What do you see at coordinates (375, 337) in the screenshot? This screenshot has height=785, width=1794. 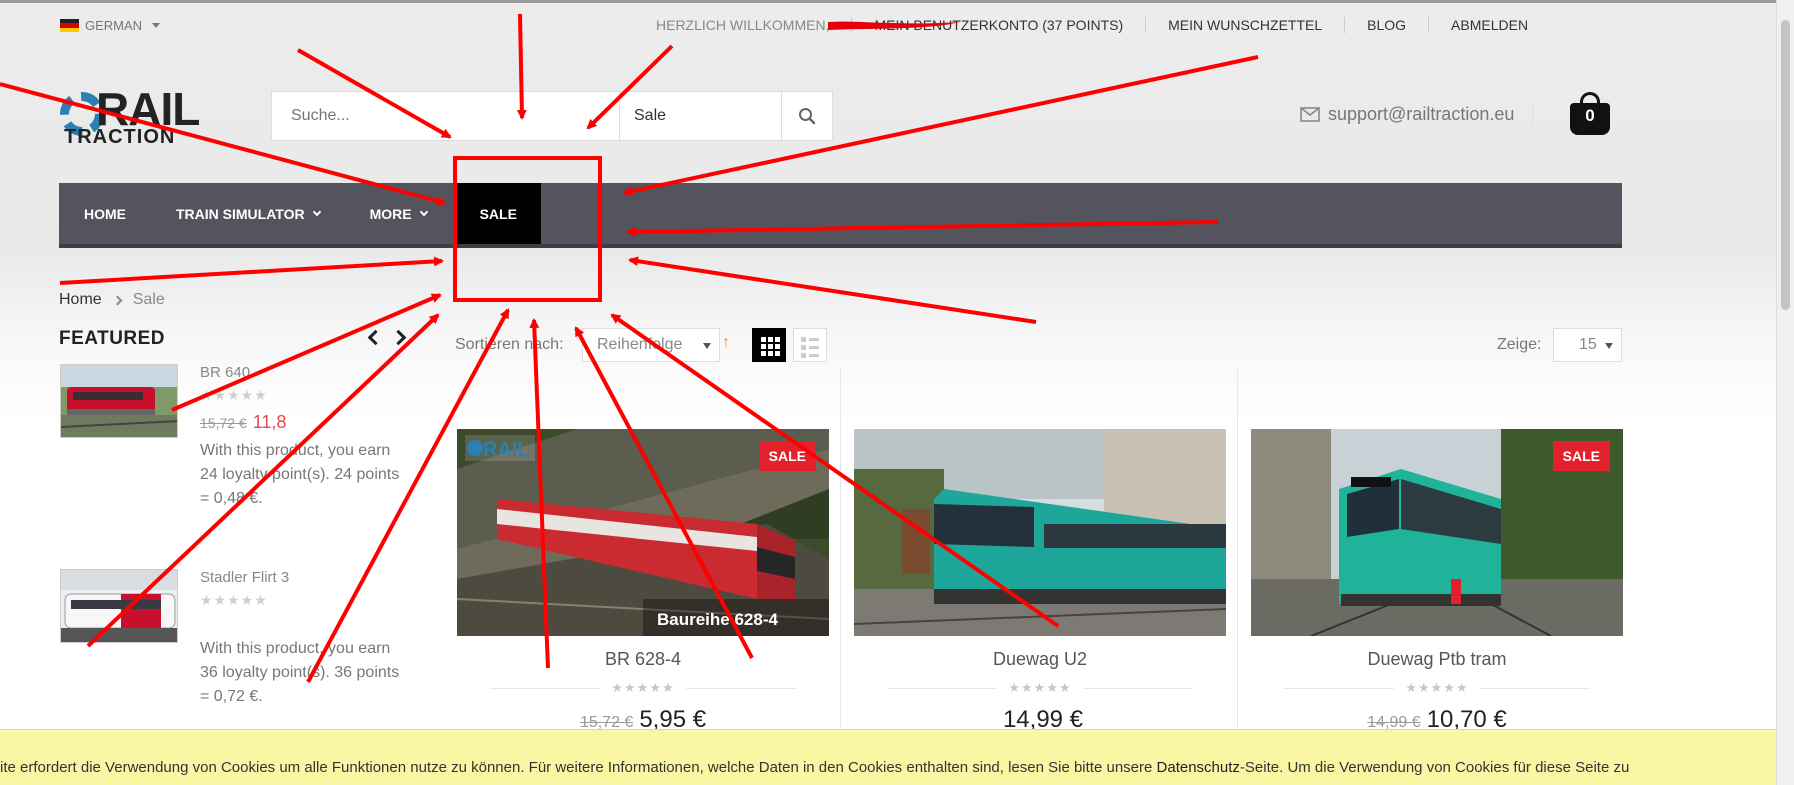 I see `chevron-left-icon` at bounding box center [375, 337].